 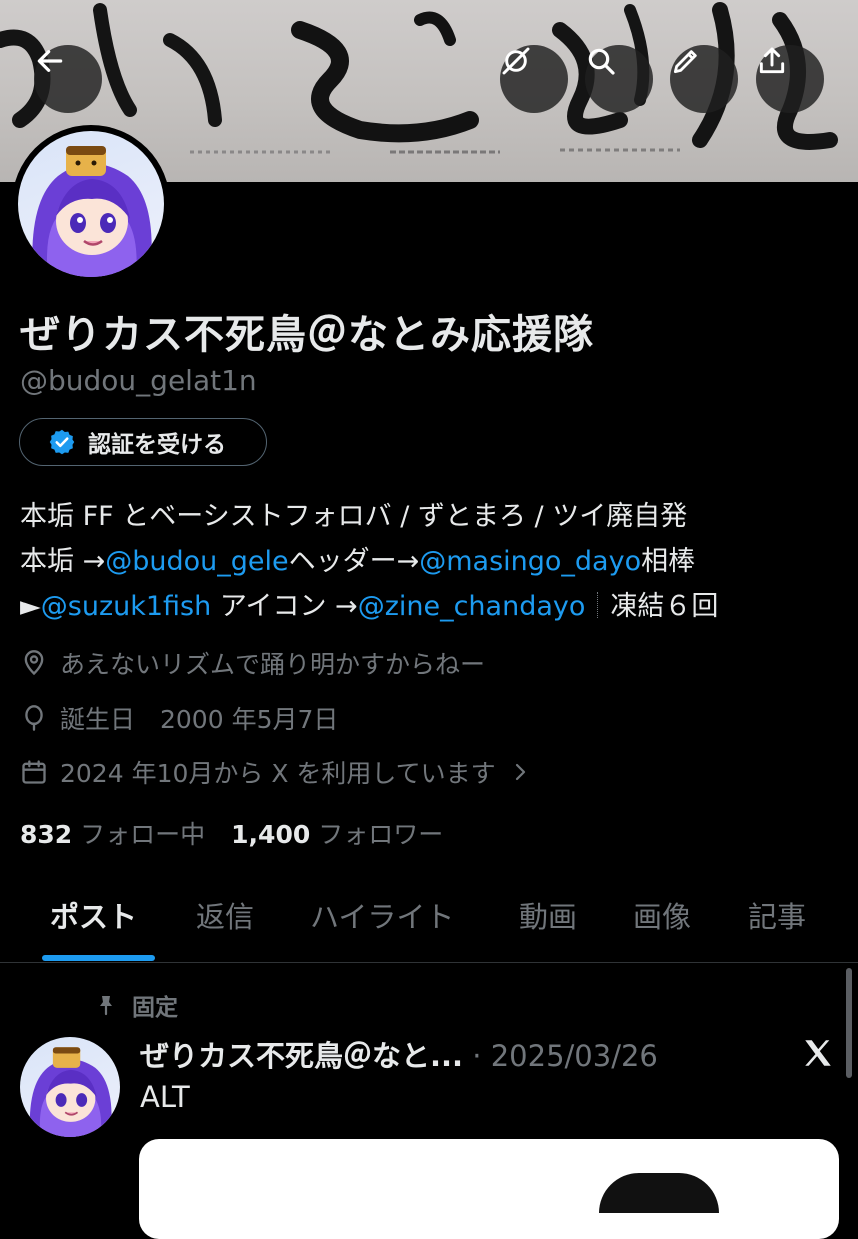 What do you see at coordinates (284, 606) in the screenshot?
I see `bio-text: アイコン →` at bounding box center [284, 606].